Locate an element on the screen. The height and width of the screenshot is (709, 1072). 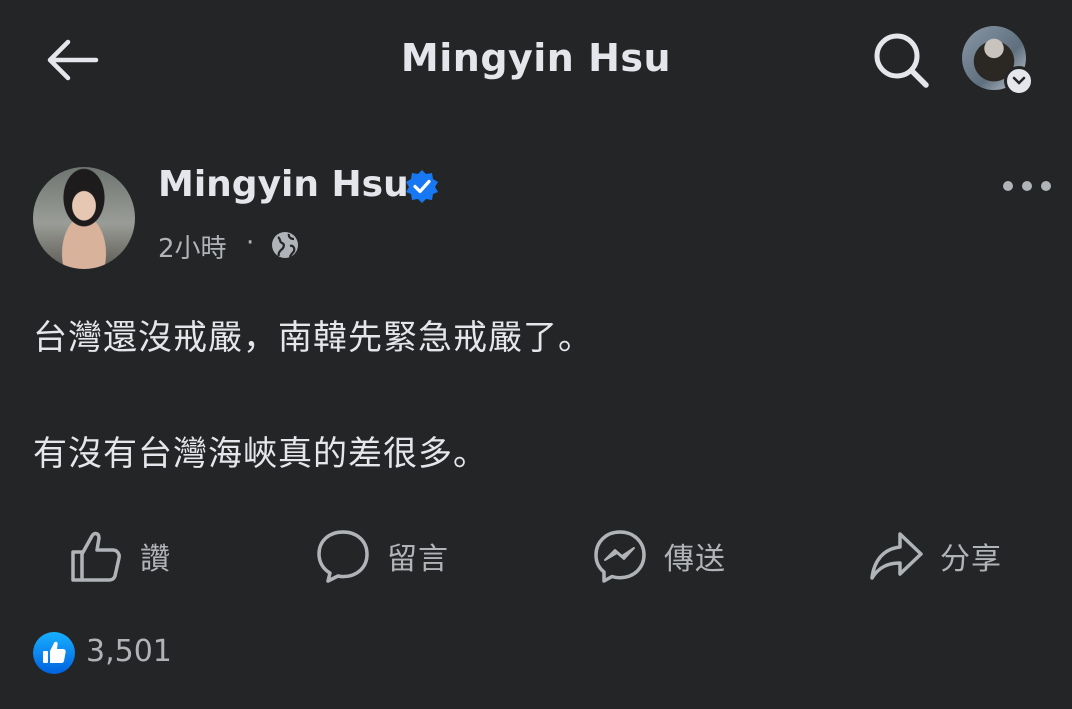
messenger-icon is located at coordinates (620, 556).